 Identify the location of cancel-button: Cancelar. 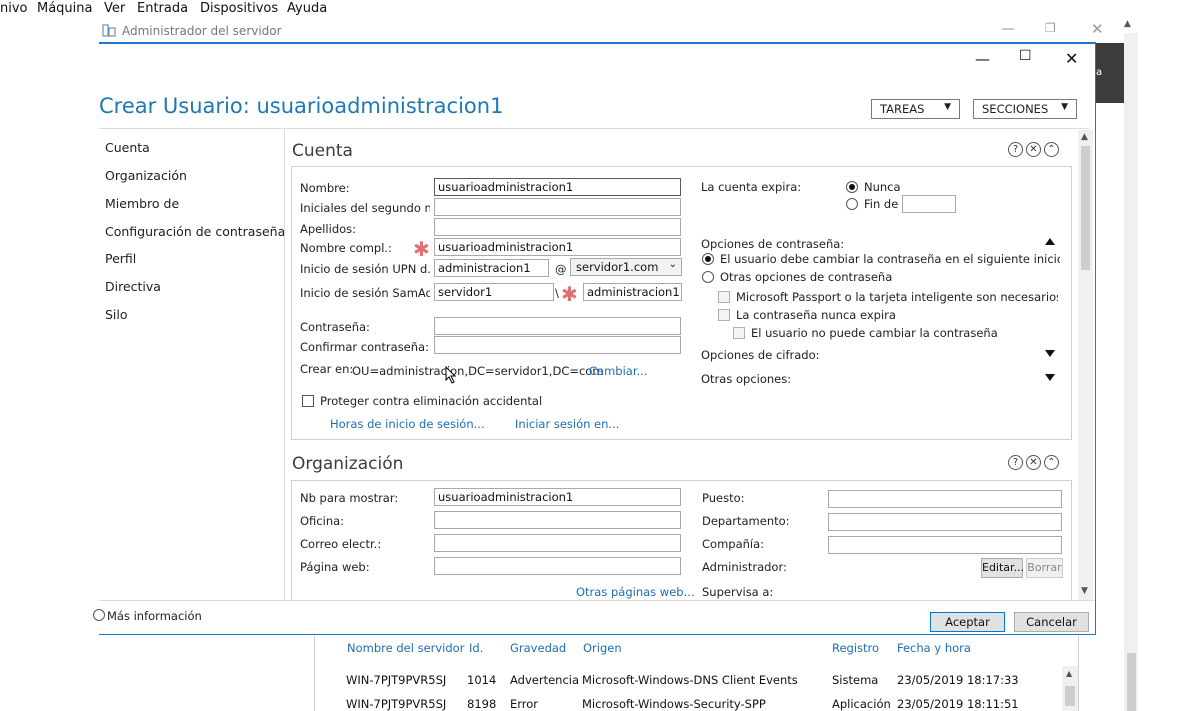
(1051, 622).